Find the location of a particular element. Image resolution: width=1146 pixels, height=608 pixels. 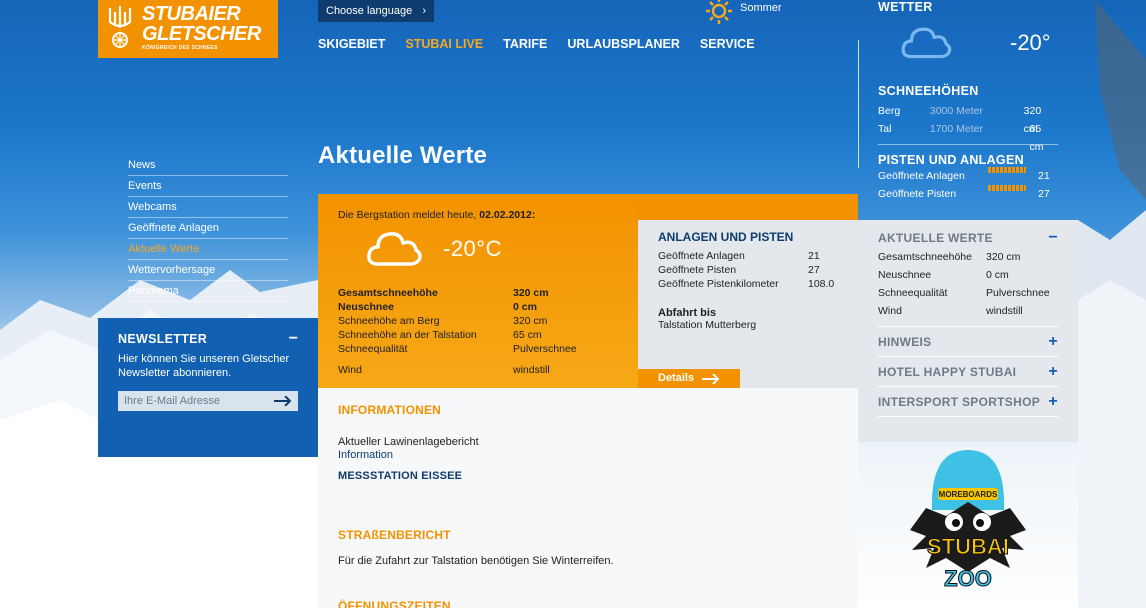

sidebar-item-news: News is located at coordinates (208, 165).